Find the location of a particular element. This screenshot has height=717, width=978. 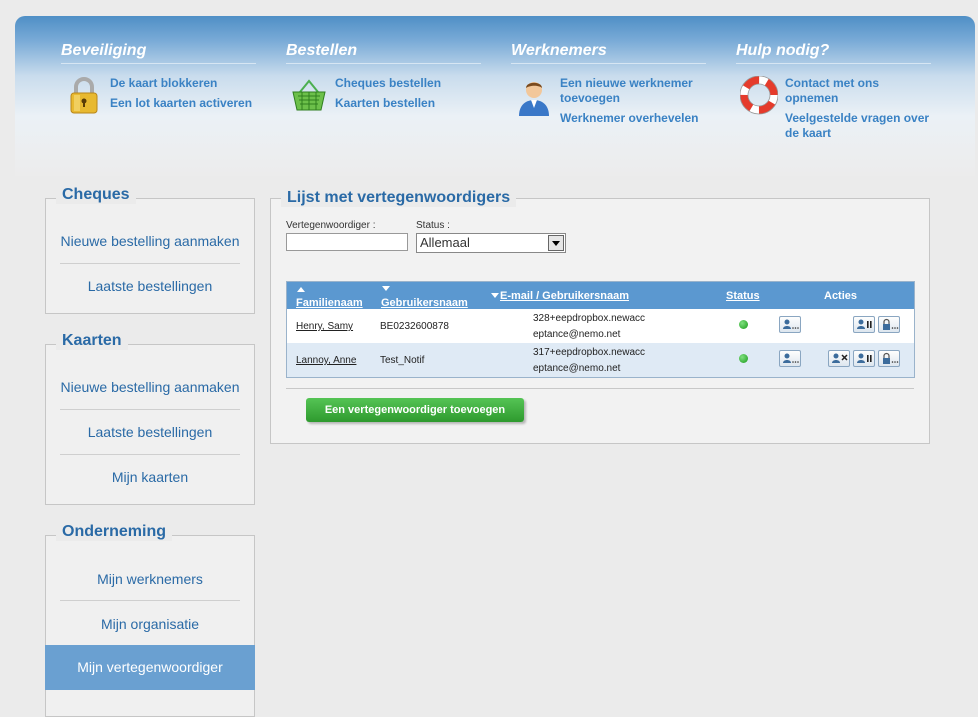

menu-link-faq: Veelgestelde vragen over de kaart is located at coordinates (860, 126).